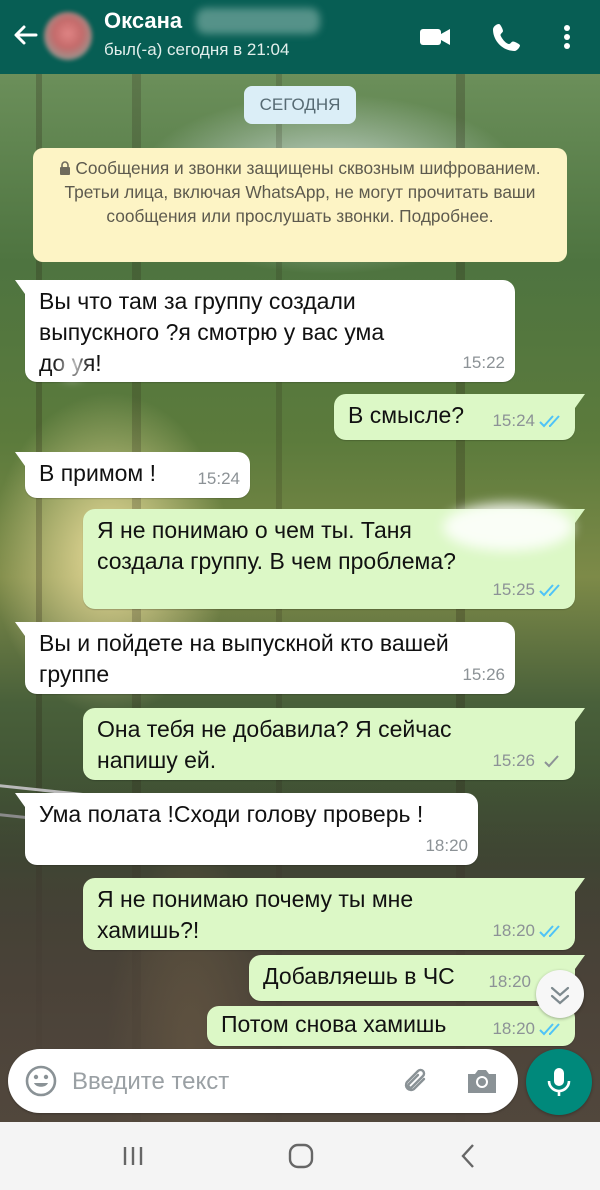 The image size is (600, 1190). I want to click on home-icon, so click(301, 1156).